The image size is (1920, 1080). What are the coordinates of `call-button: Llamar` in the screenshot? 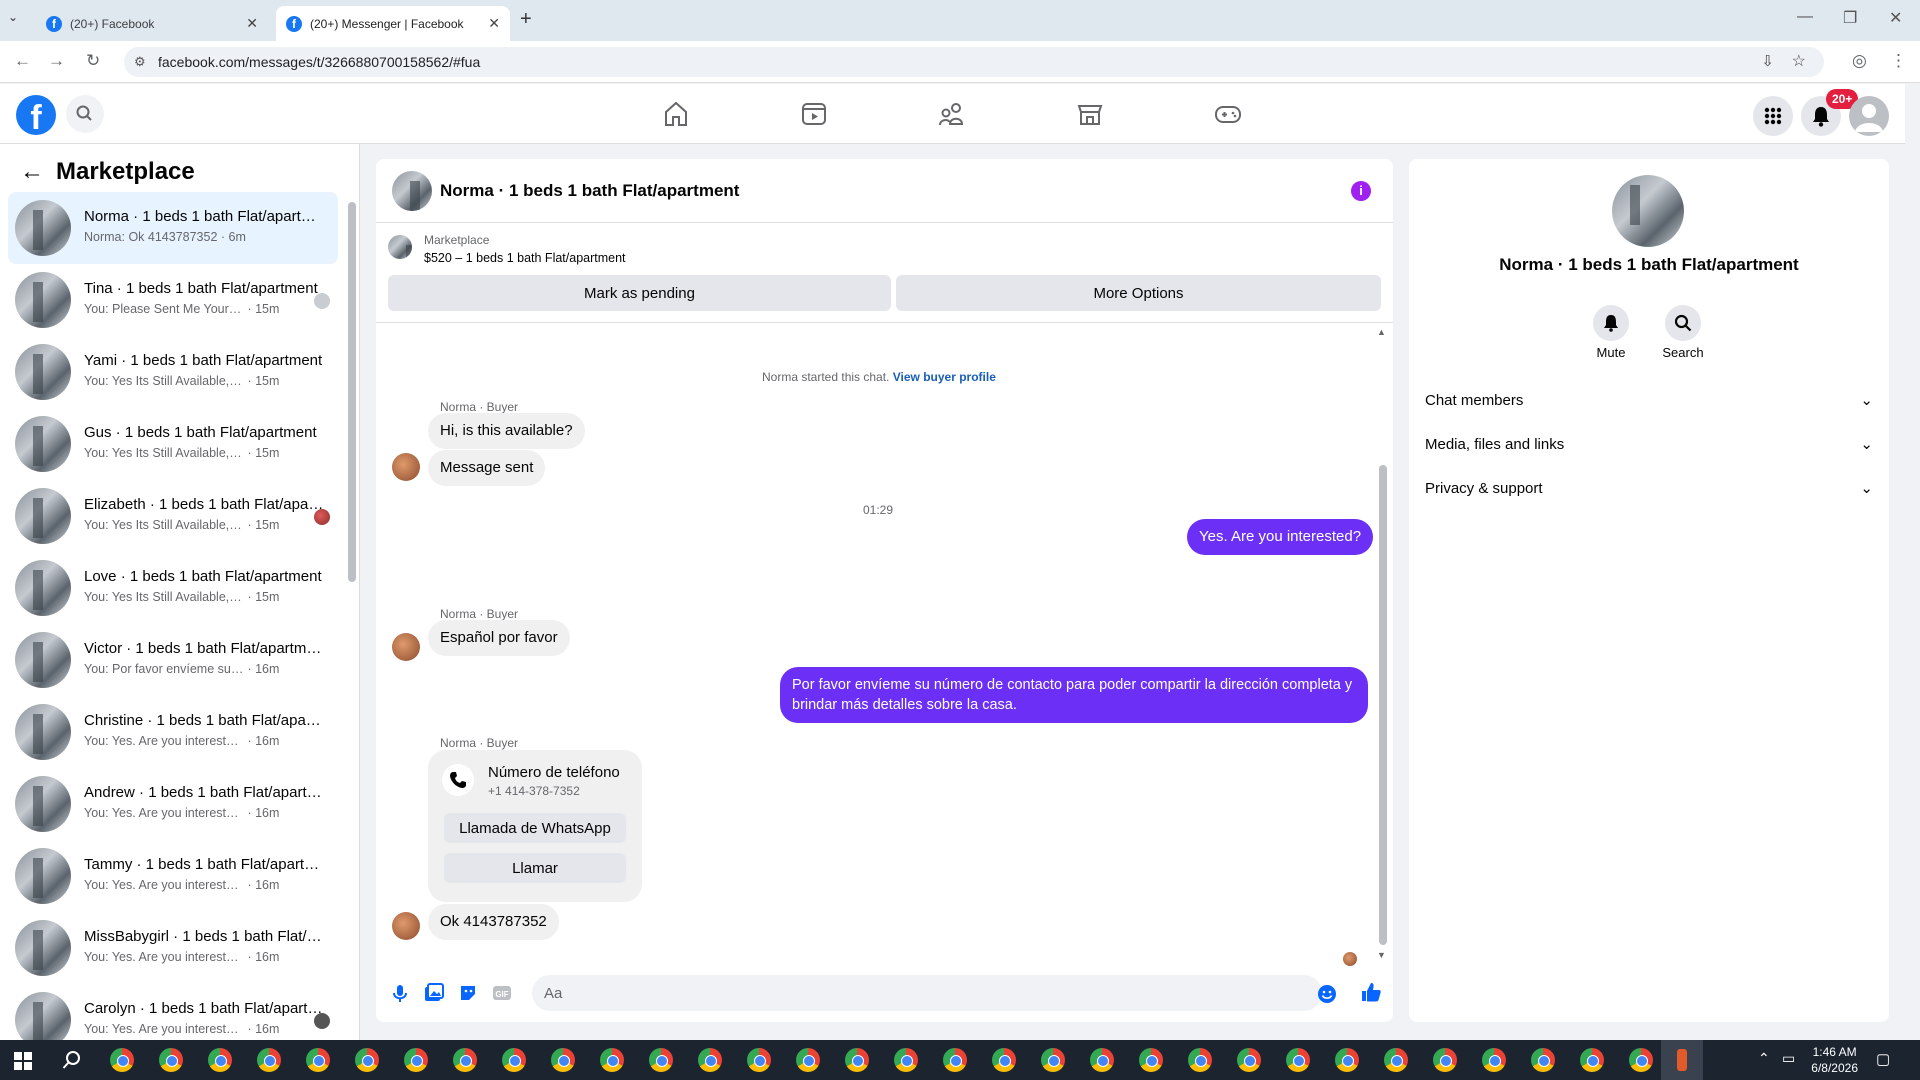 It's located at (535, 868).